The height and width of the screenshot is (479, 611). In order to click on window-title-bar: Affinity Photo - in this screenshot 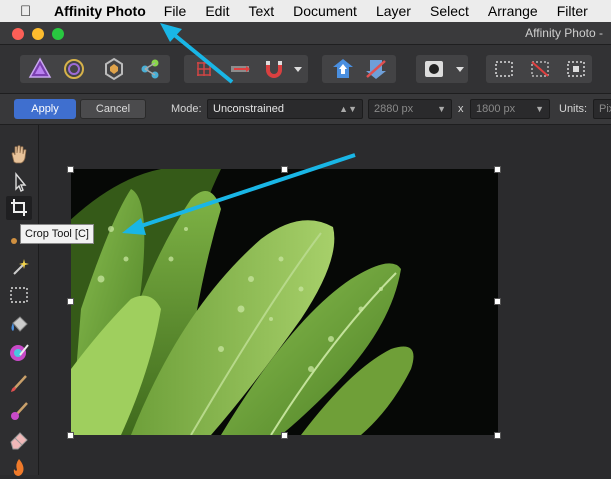, I will do `click(305, 33)`.